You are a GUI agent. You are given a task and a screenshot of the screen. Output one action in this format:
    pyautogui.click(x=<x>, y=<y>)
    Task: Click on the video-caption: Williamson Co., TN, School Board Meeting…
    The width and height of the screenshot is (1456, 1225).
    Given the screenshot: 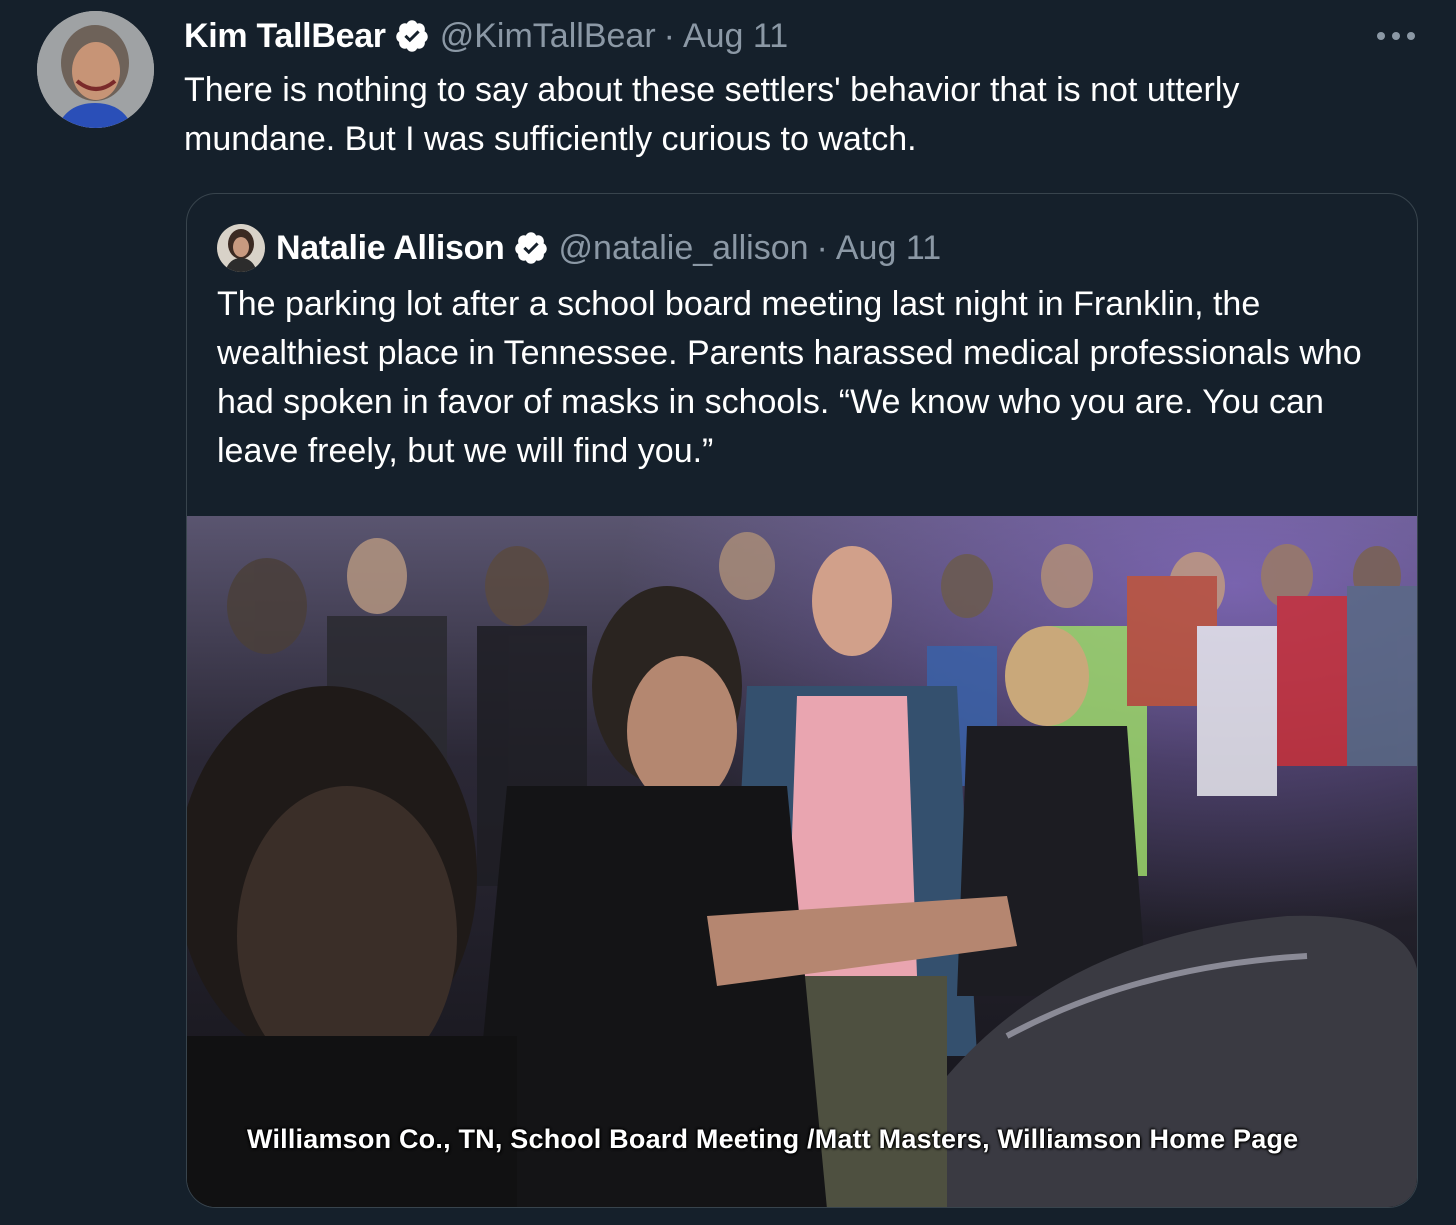 What is the action you would take?
    pyautogui.click(x=773, y=1139)
    